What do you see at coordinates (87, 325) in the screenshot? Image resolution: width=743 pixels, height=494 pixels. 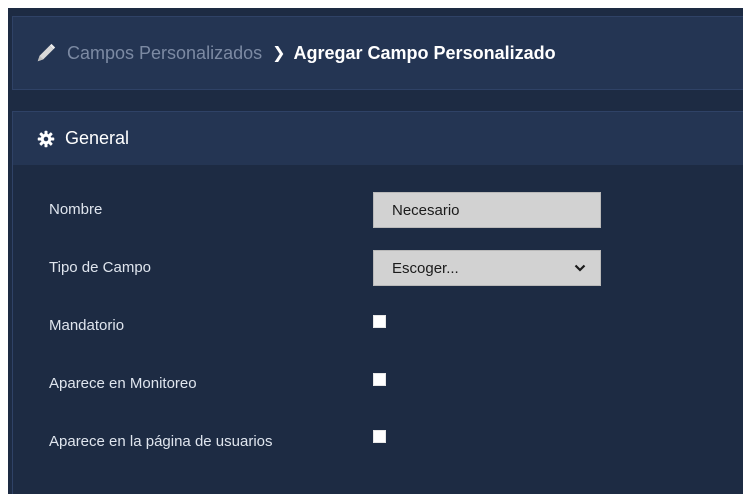 I see `mandatorio-label: Mandatorio` at bounding box center [87, 325].